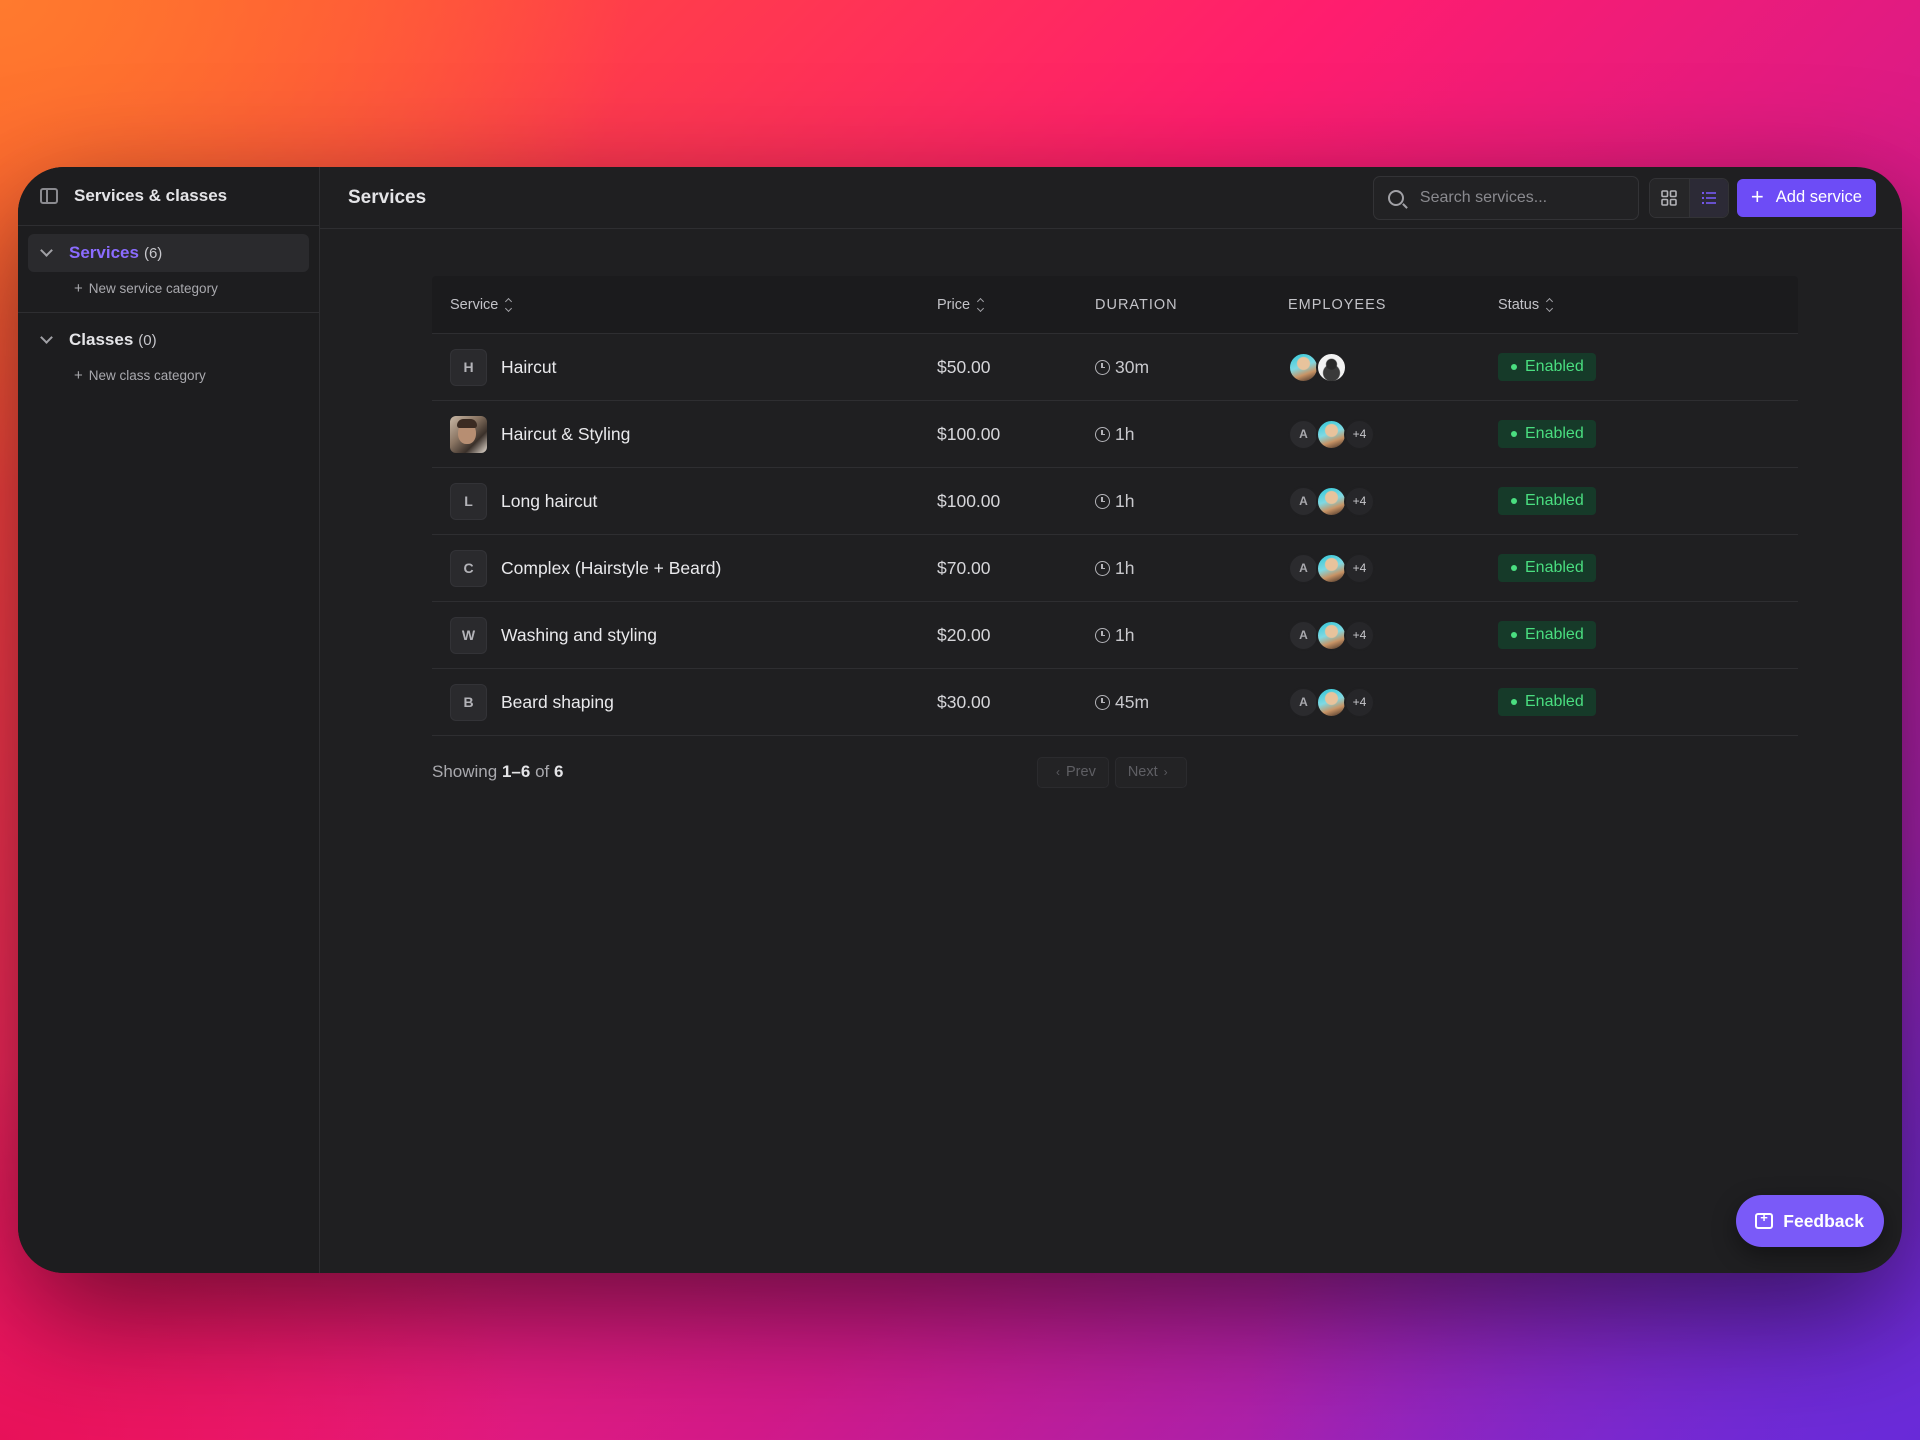 The image size is (1920, 1440). I want to click on service-name: Washing and styling, so click(579, 635).